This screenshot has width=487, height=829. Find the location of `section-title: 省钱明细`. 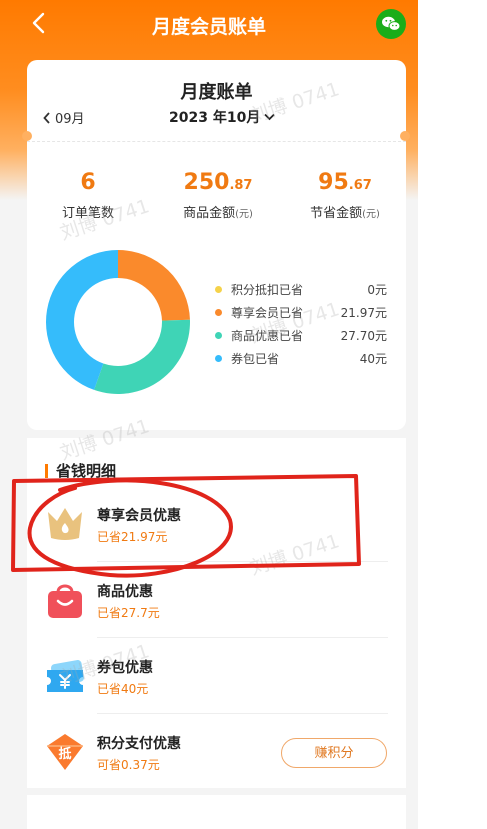

section-title: 省钱明细 is located at coordinates (80, 470).